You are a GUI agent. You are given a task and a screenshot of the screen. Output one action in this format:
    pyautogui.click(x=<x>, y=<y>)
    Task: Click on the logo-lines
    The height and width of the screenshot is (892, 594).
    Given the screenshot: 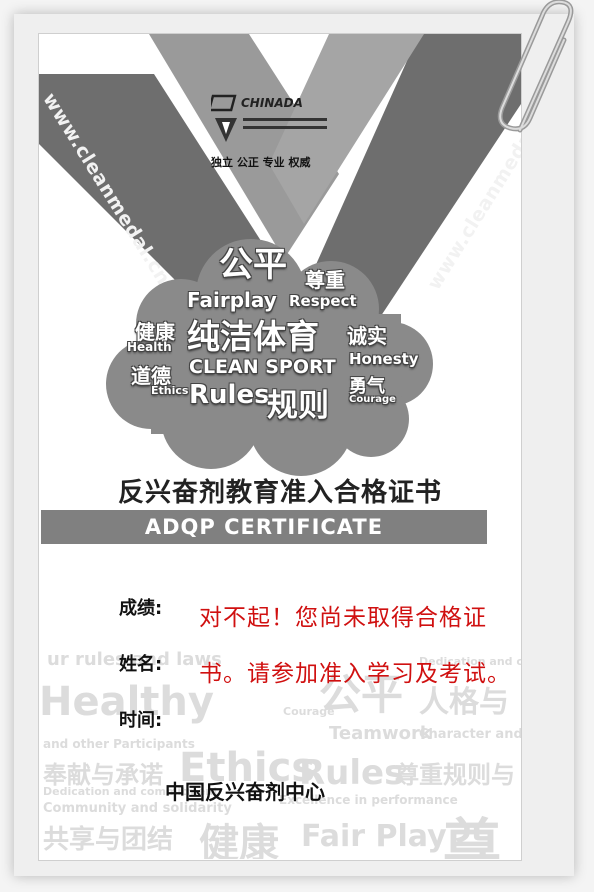 What is the action you would take?
    pyautogui.click(x=285, y=126)
    